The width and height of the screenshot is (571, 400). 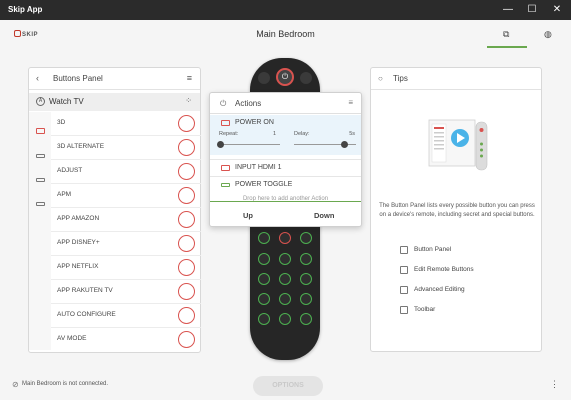 I want to click on delay-label: Delay:, so click(x=302, y=134).